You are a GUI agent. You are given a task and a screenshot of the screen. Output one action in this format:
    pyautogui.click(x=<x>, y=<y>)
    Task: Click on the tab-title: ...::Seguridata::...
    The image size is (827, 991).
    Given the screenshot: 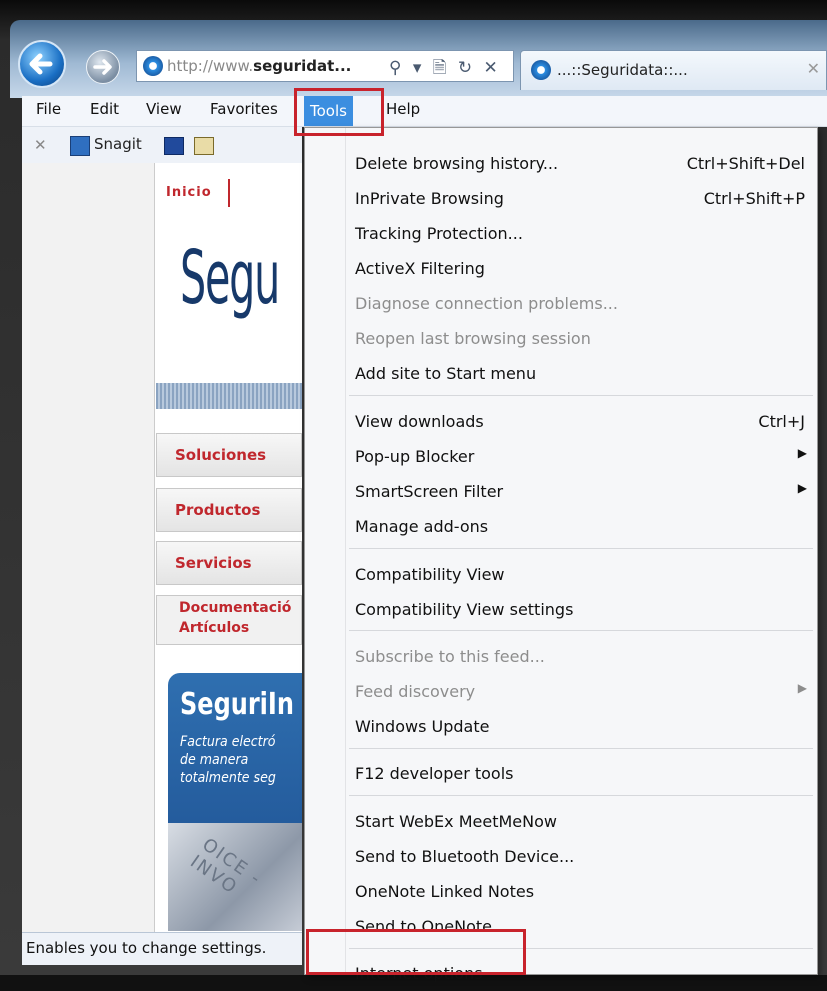 What is the action you would take?
    pyautogui.click(x=622, y=70)
    